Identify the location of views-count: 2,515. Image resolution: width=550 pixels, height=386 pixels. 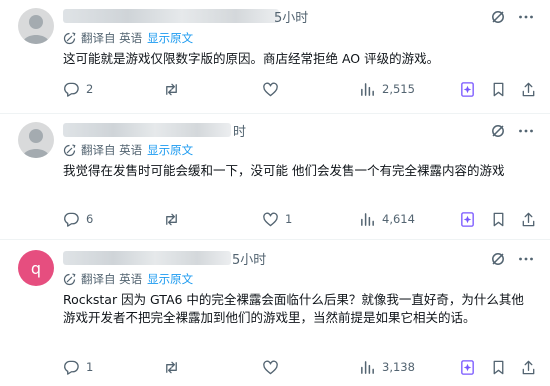
(398, 89).